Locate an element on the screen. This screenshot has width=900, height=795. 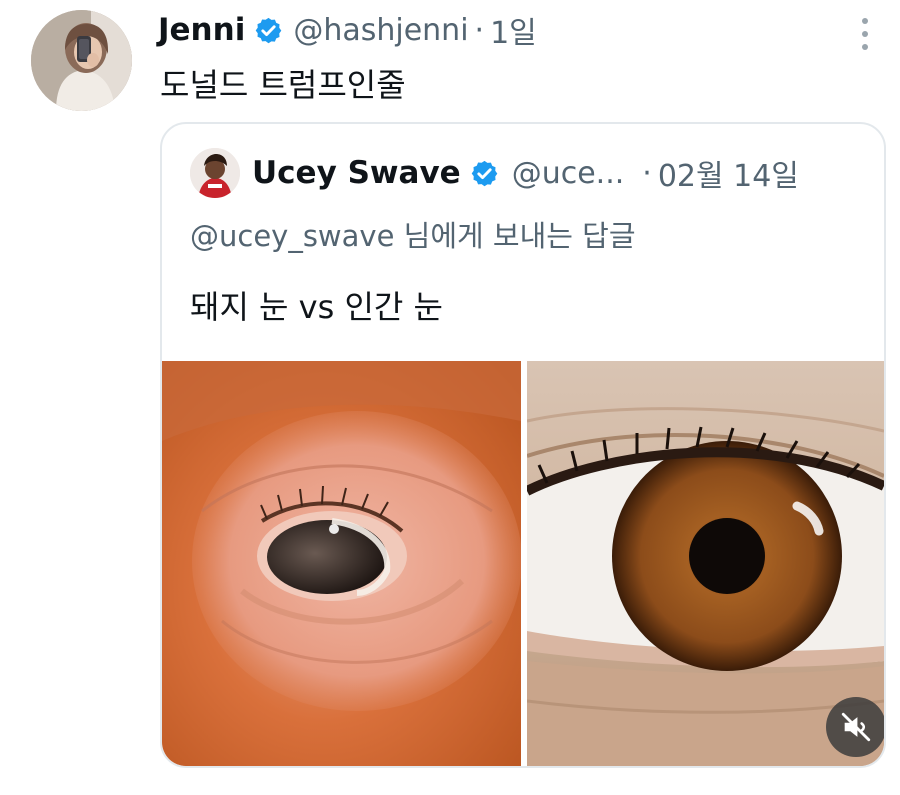
tweet-timestamp: 1일 is located at coordinates (513, 30).